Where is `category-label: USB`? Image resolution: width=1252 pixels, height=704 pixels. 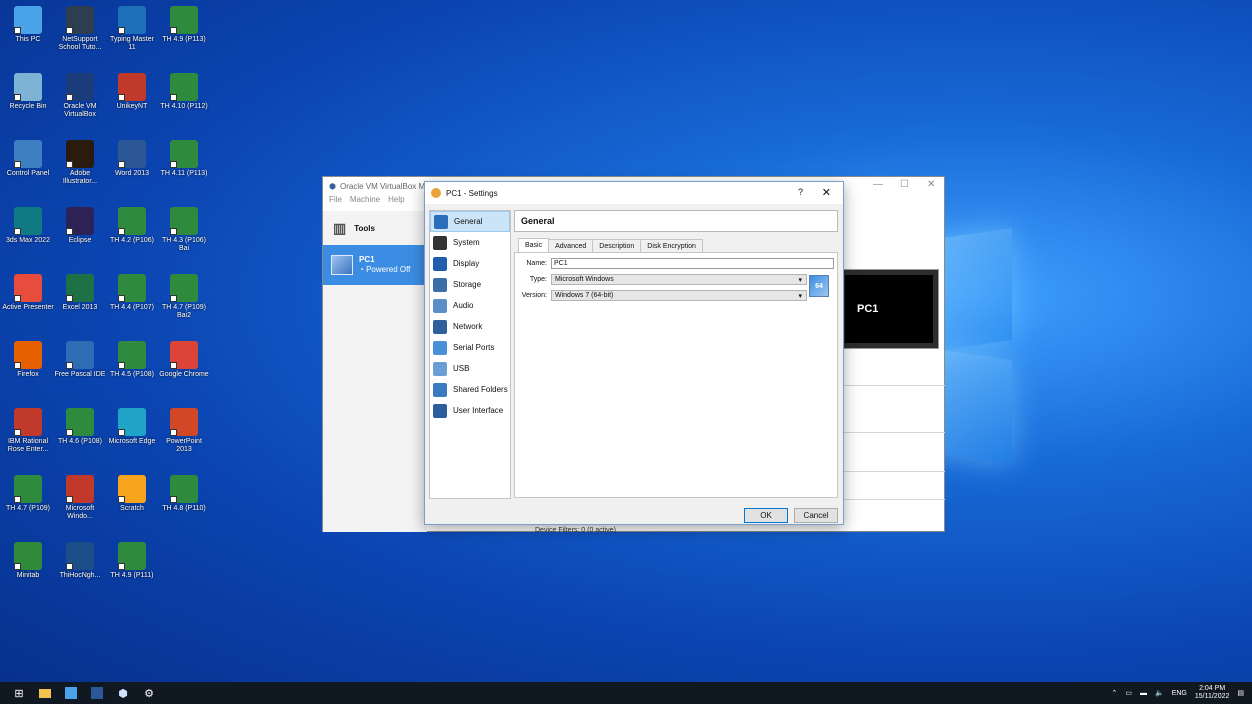
category-label: USB is located at coordinates (461, 368).